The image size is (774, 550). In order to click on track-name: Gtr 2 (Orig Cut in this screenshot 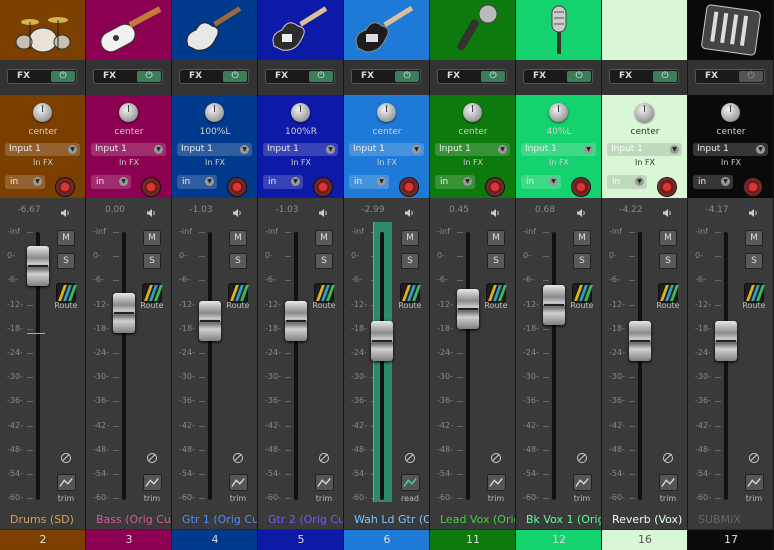, I will do `click(300, 519)`.